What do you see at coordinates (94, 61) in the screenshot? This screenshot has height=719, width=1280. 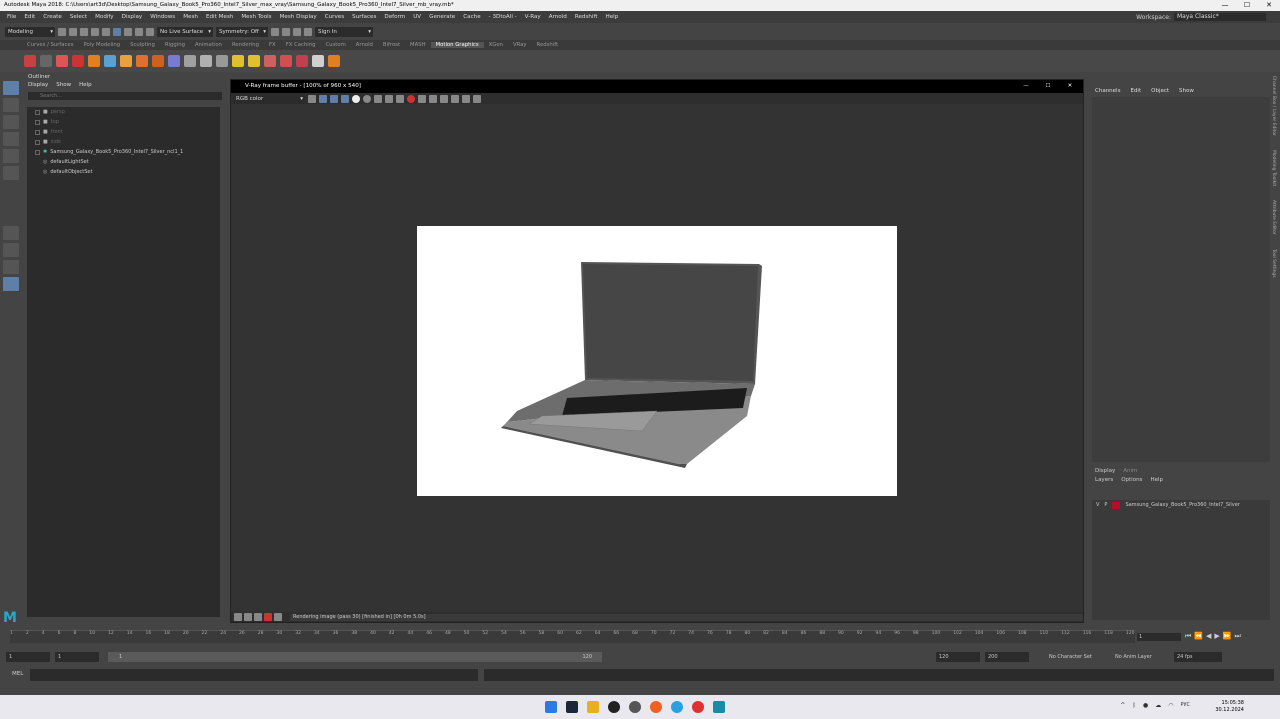 I see `sphere-icon` at bounding box center [94, 61].